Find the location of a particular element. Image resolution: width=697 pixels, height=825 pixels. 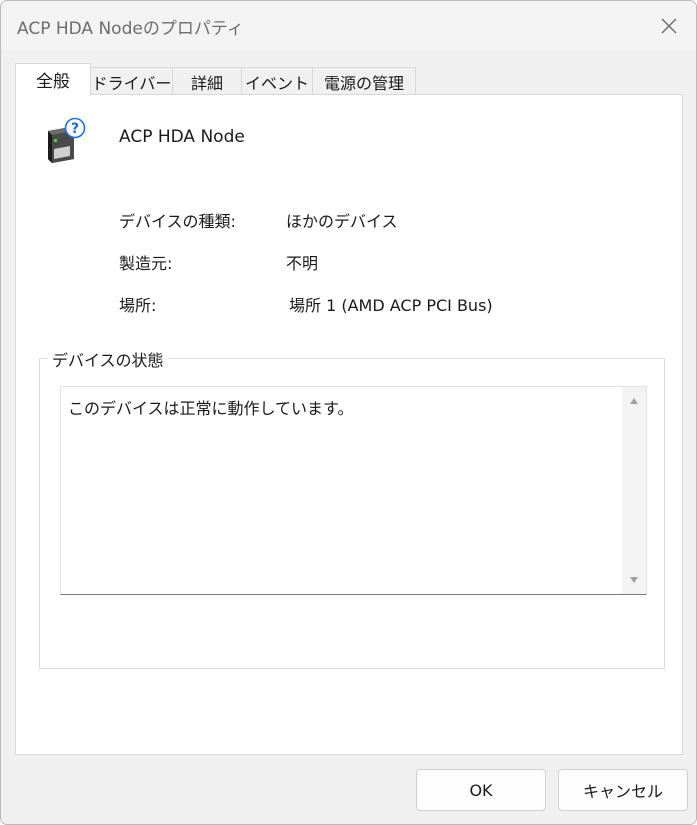

close-icon is located at coordinates (669, 26).